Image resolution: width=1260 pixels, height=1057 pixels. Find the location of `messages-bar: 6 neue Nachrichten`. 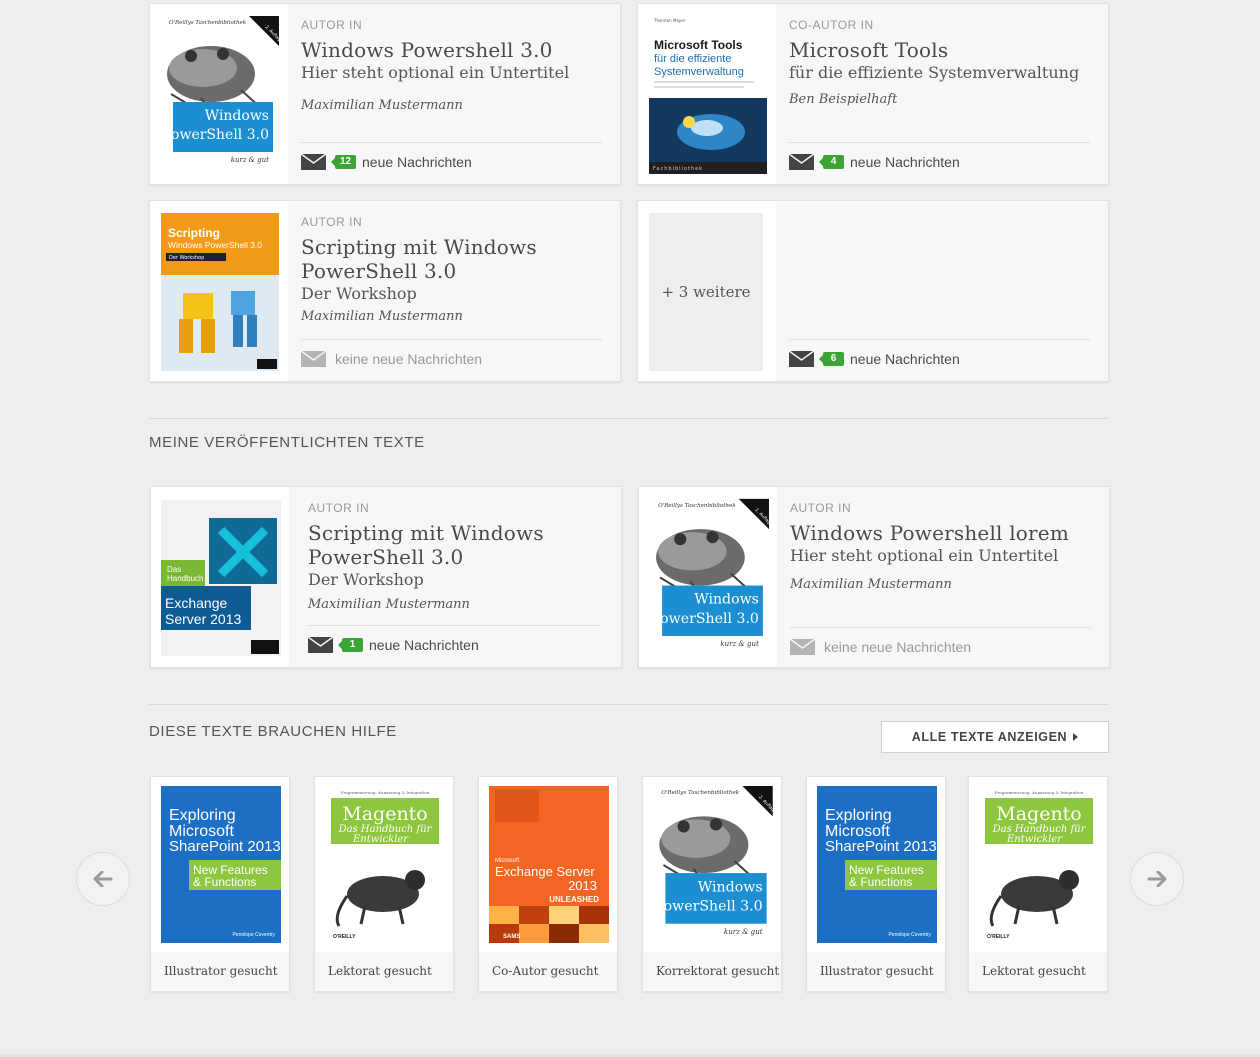

messages-bar: 6 neue Nachrichten is located at coordinates (939, 354).